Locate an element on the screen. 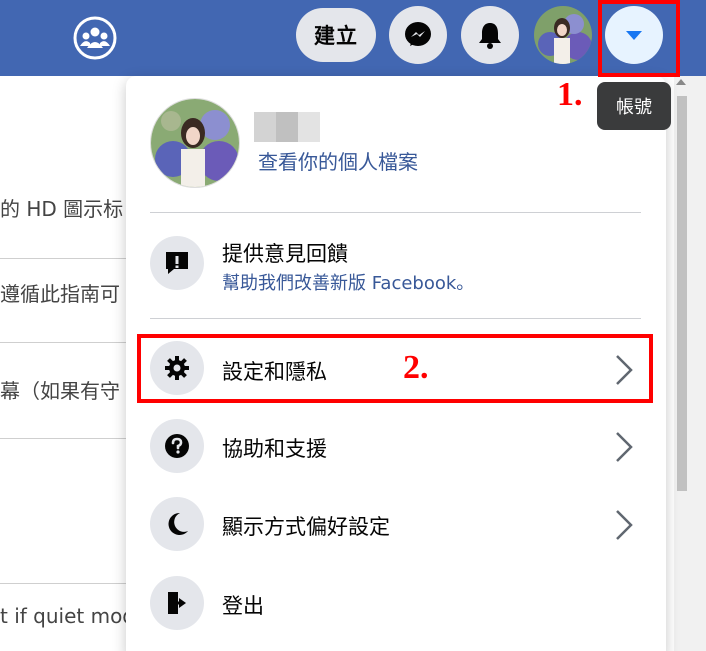  question-icon is located at coordinates (177, 446).